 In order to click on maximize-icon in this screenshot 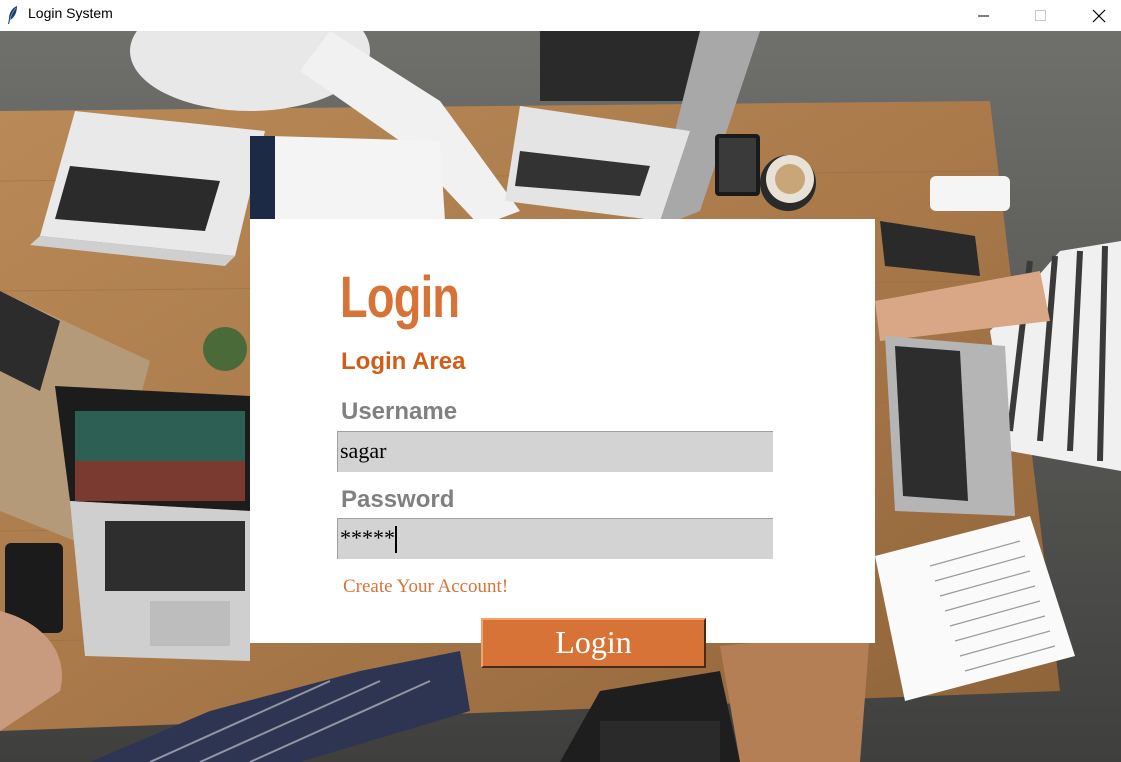, I will do `click(1040, 15)`.